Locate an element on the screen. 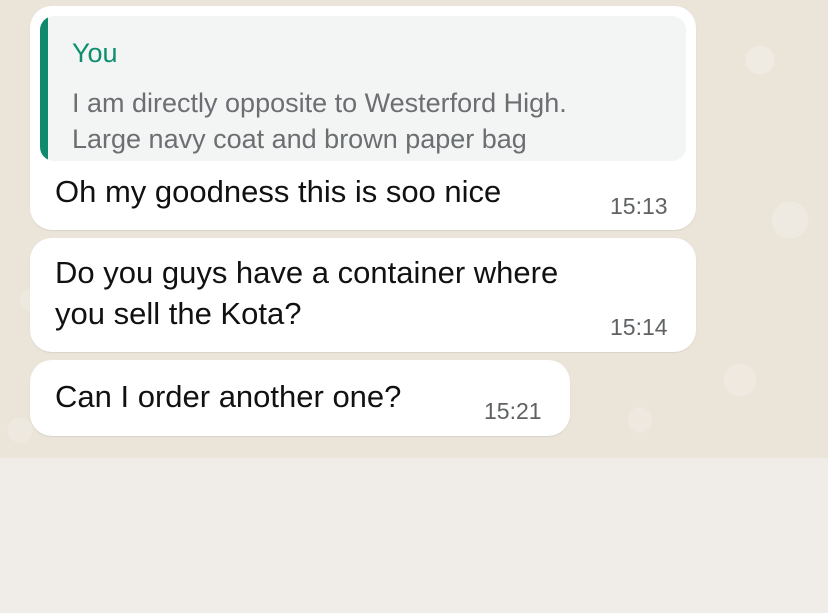  message-text-line: you sell the Kota? is located at coordinates (178, 313).